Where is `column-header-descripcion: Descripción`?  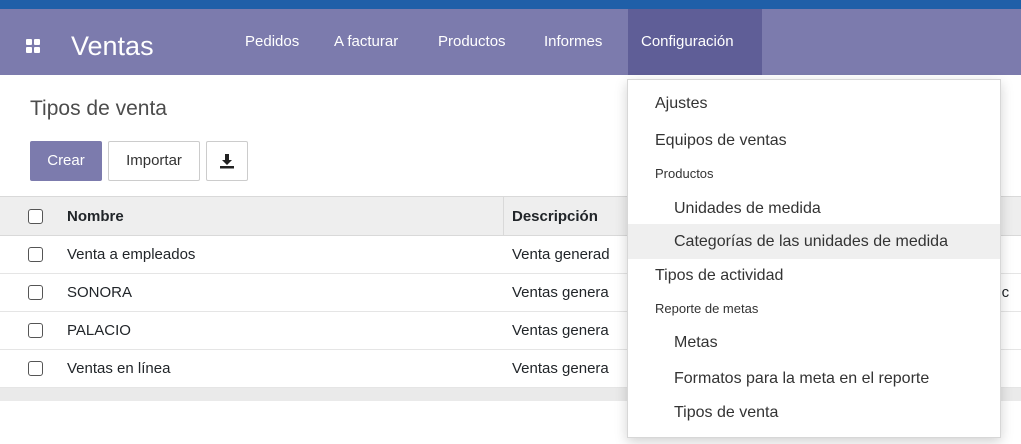 column-header-descripcion: Descripción is located at coordinates (555, 216).